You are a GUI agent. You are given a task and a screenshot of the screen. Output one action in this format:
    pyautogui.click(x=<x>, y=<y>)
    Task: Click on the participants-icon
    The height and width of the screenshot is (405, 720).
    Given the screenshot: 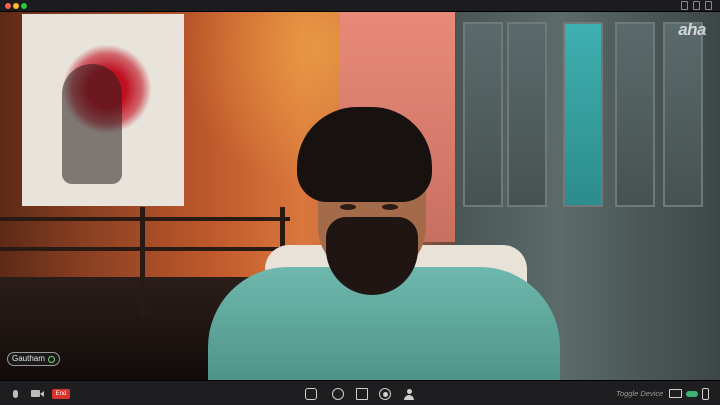 What is the action you would take?
    pyautogui.click(x=338, y=394)
    